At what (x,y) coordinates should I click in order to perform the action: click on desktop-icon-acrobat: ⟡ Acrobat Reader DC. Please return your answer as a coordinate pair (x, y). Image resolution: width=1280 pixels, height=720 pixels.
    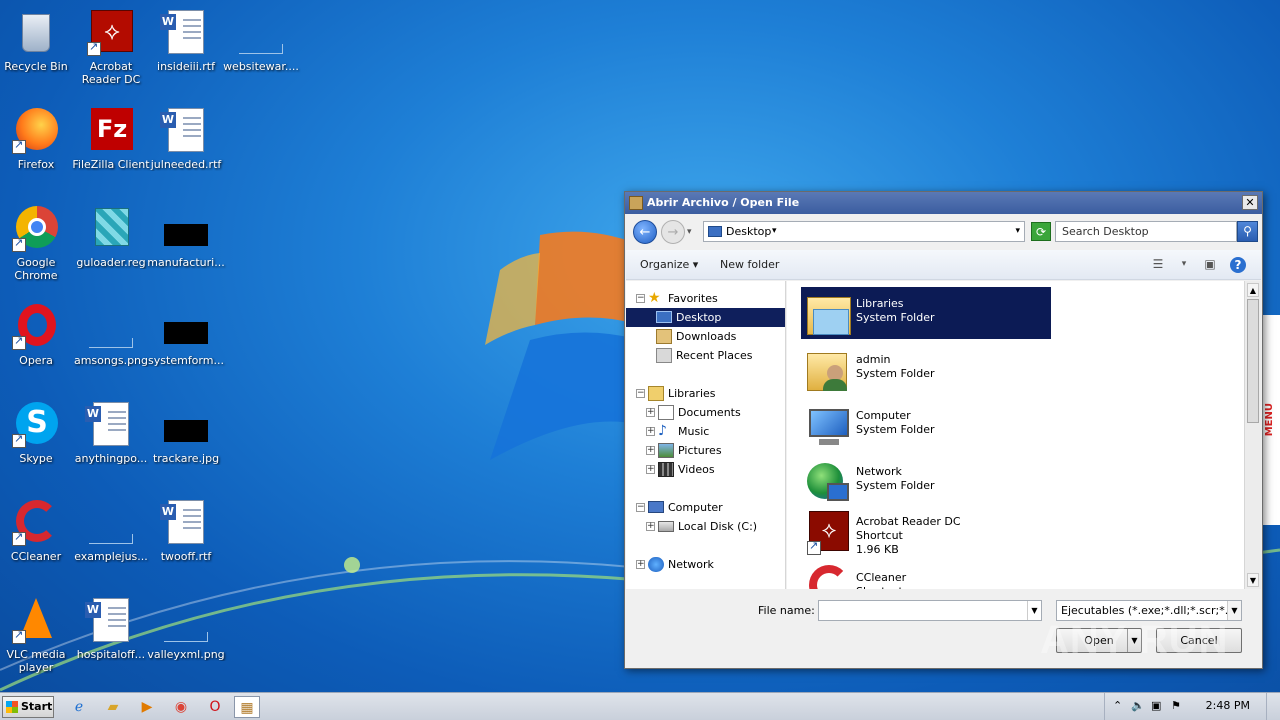
    Looking at the image, I should click on (111, 50).